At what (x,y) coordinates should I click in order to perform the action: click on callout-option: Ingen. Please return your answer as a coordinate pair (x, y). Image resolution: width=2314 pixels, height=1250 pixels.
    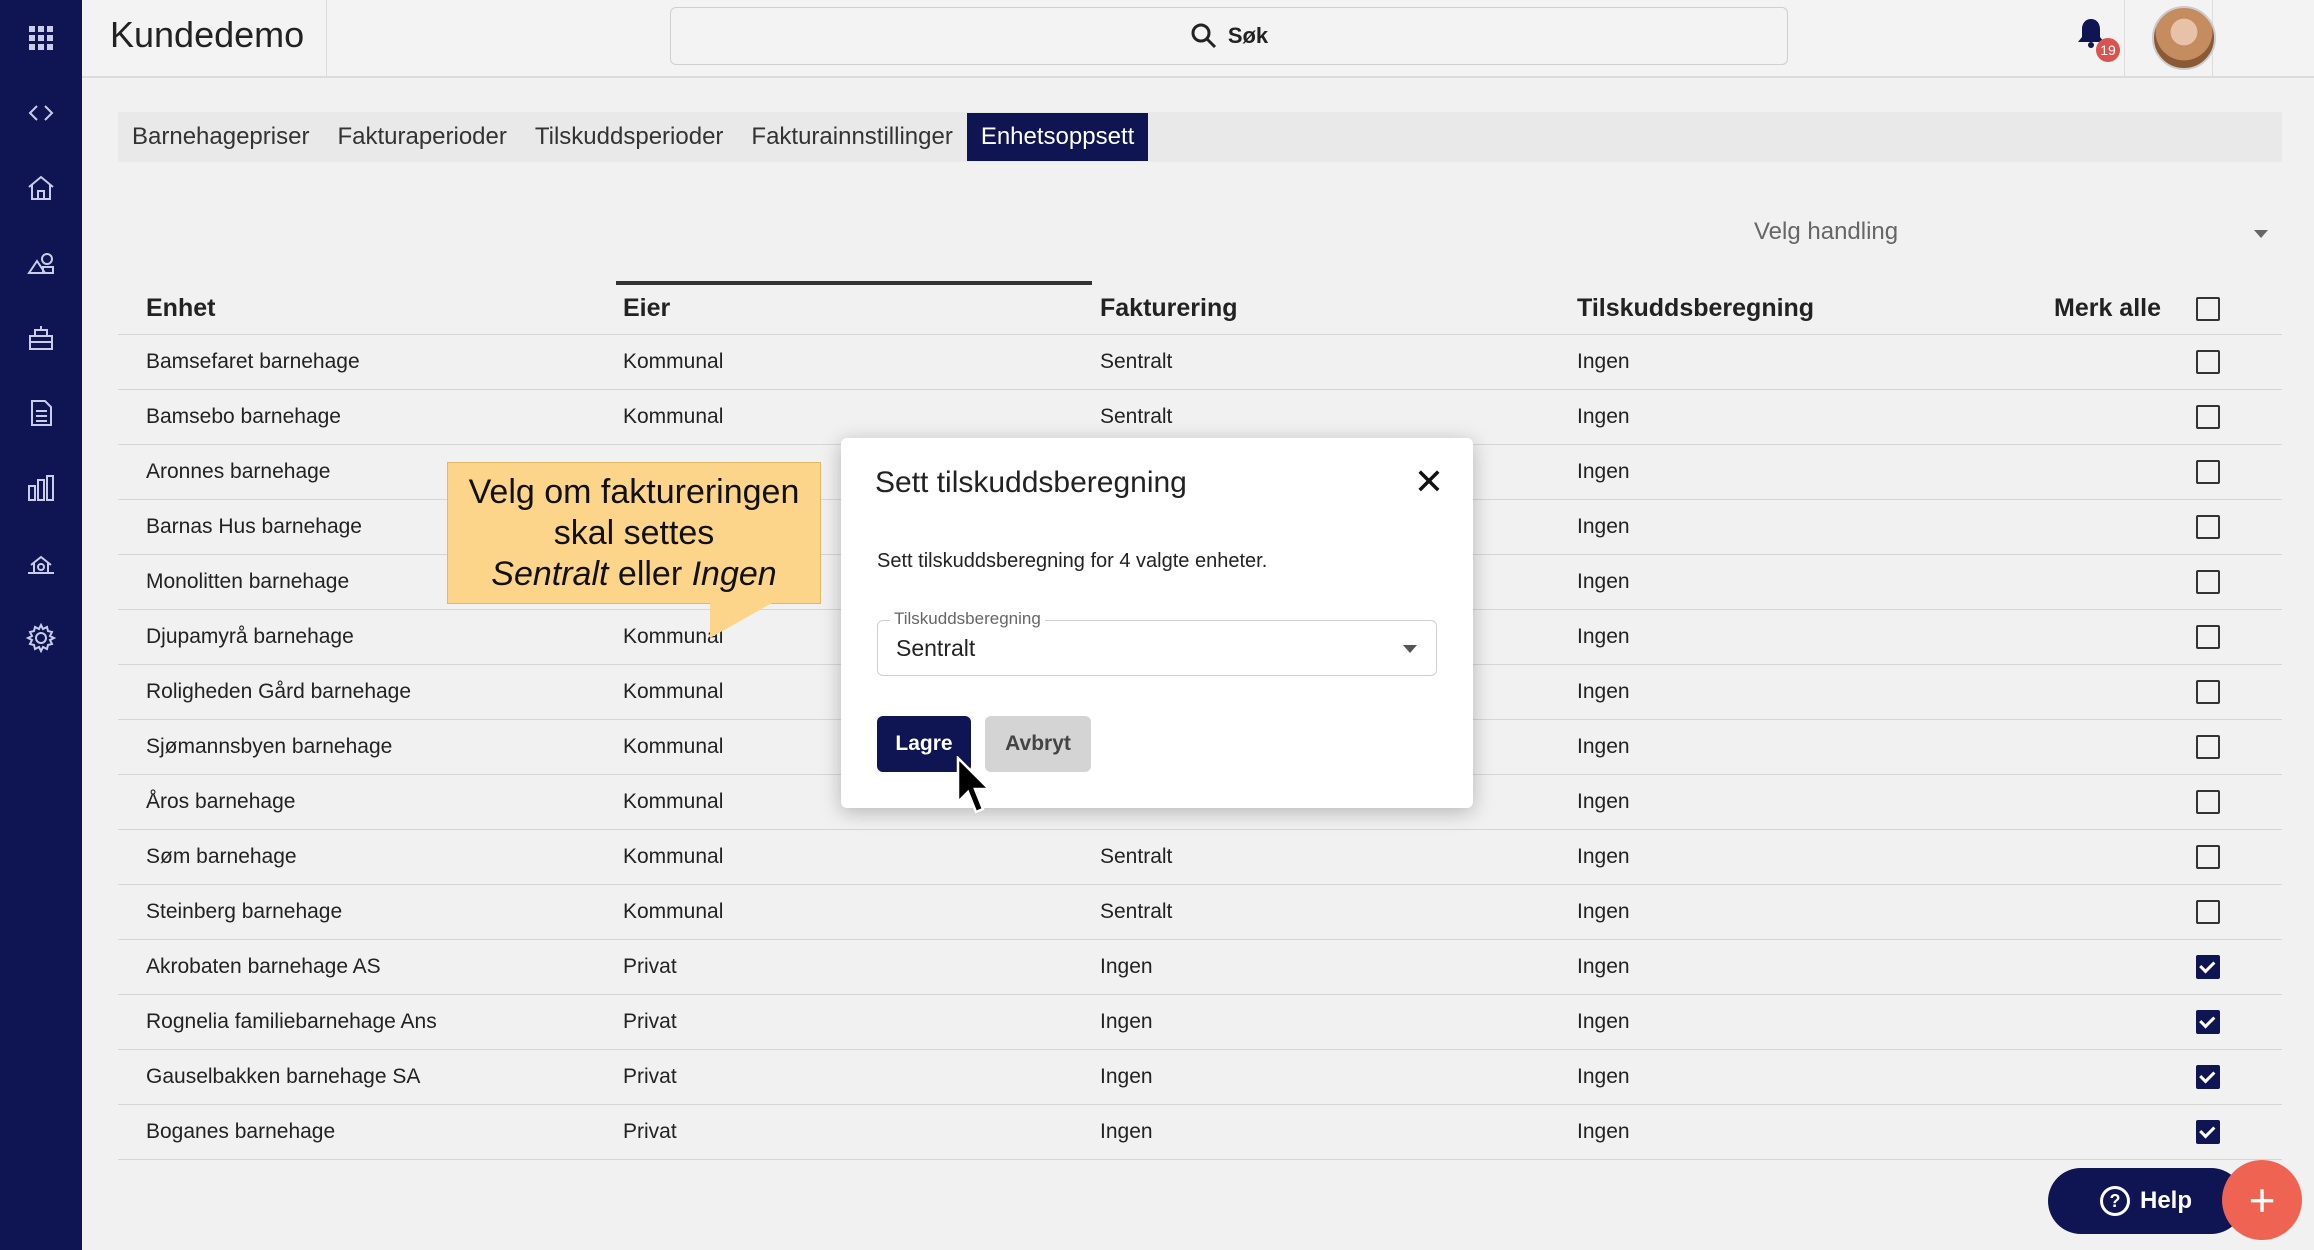
    Looking at the image, I should click on (734, 574).